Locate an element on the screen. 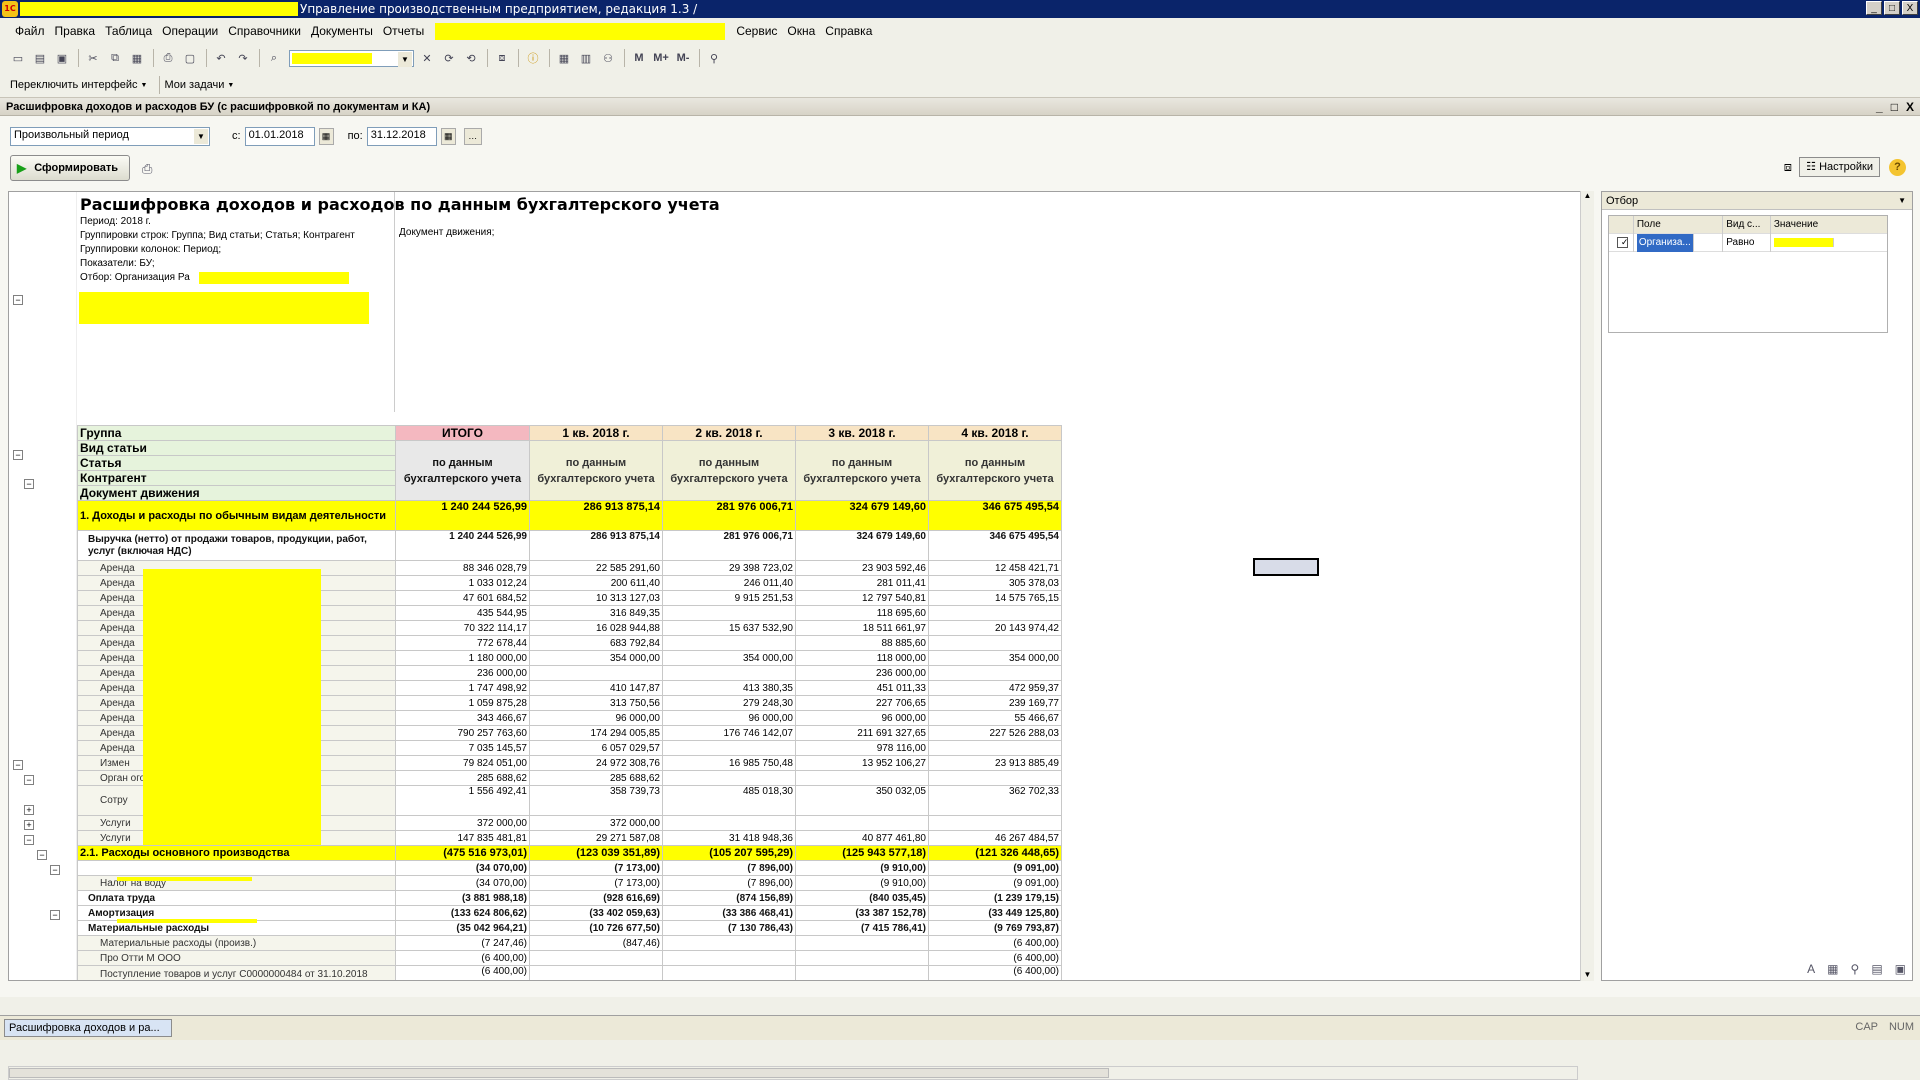 This screenshot has width=1920, height=1080. menu-table: Таблица is located at coordinates (128, 31).